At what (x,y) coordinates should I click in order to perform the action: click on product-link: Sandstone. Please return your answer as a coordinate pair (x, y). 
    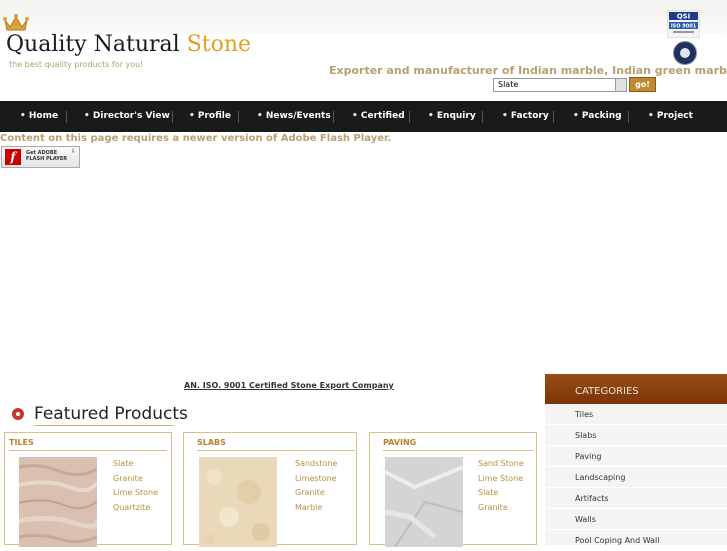
    Looking at the image, I should click on (316, 464).